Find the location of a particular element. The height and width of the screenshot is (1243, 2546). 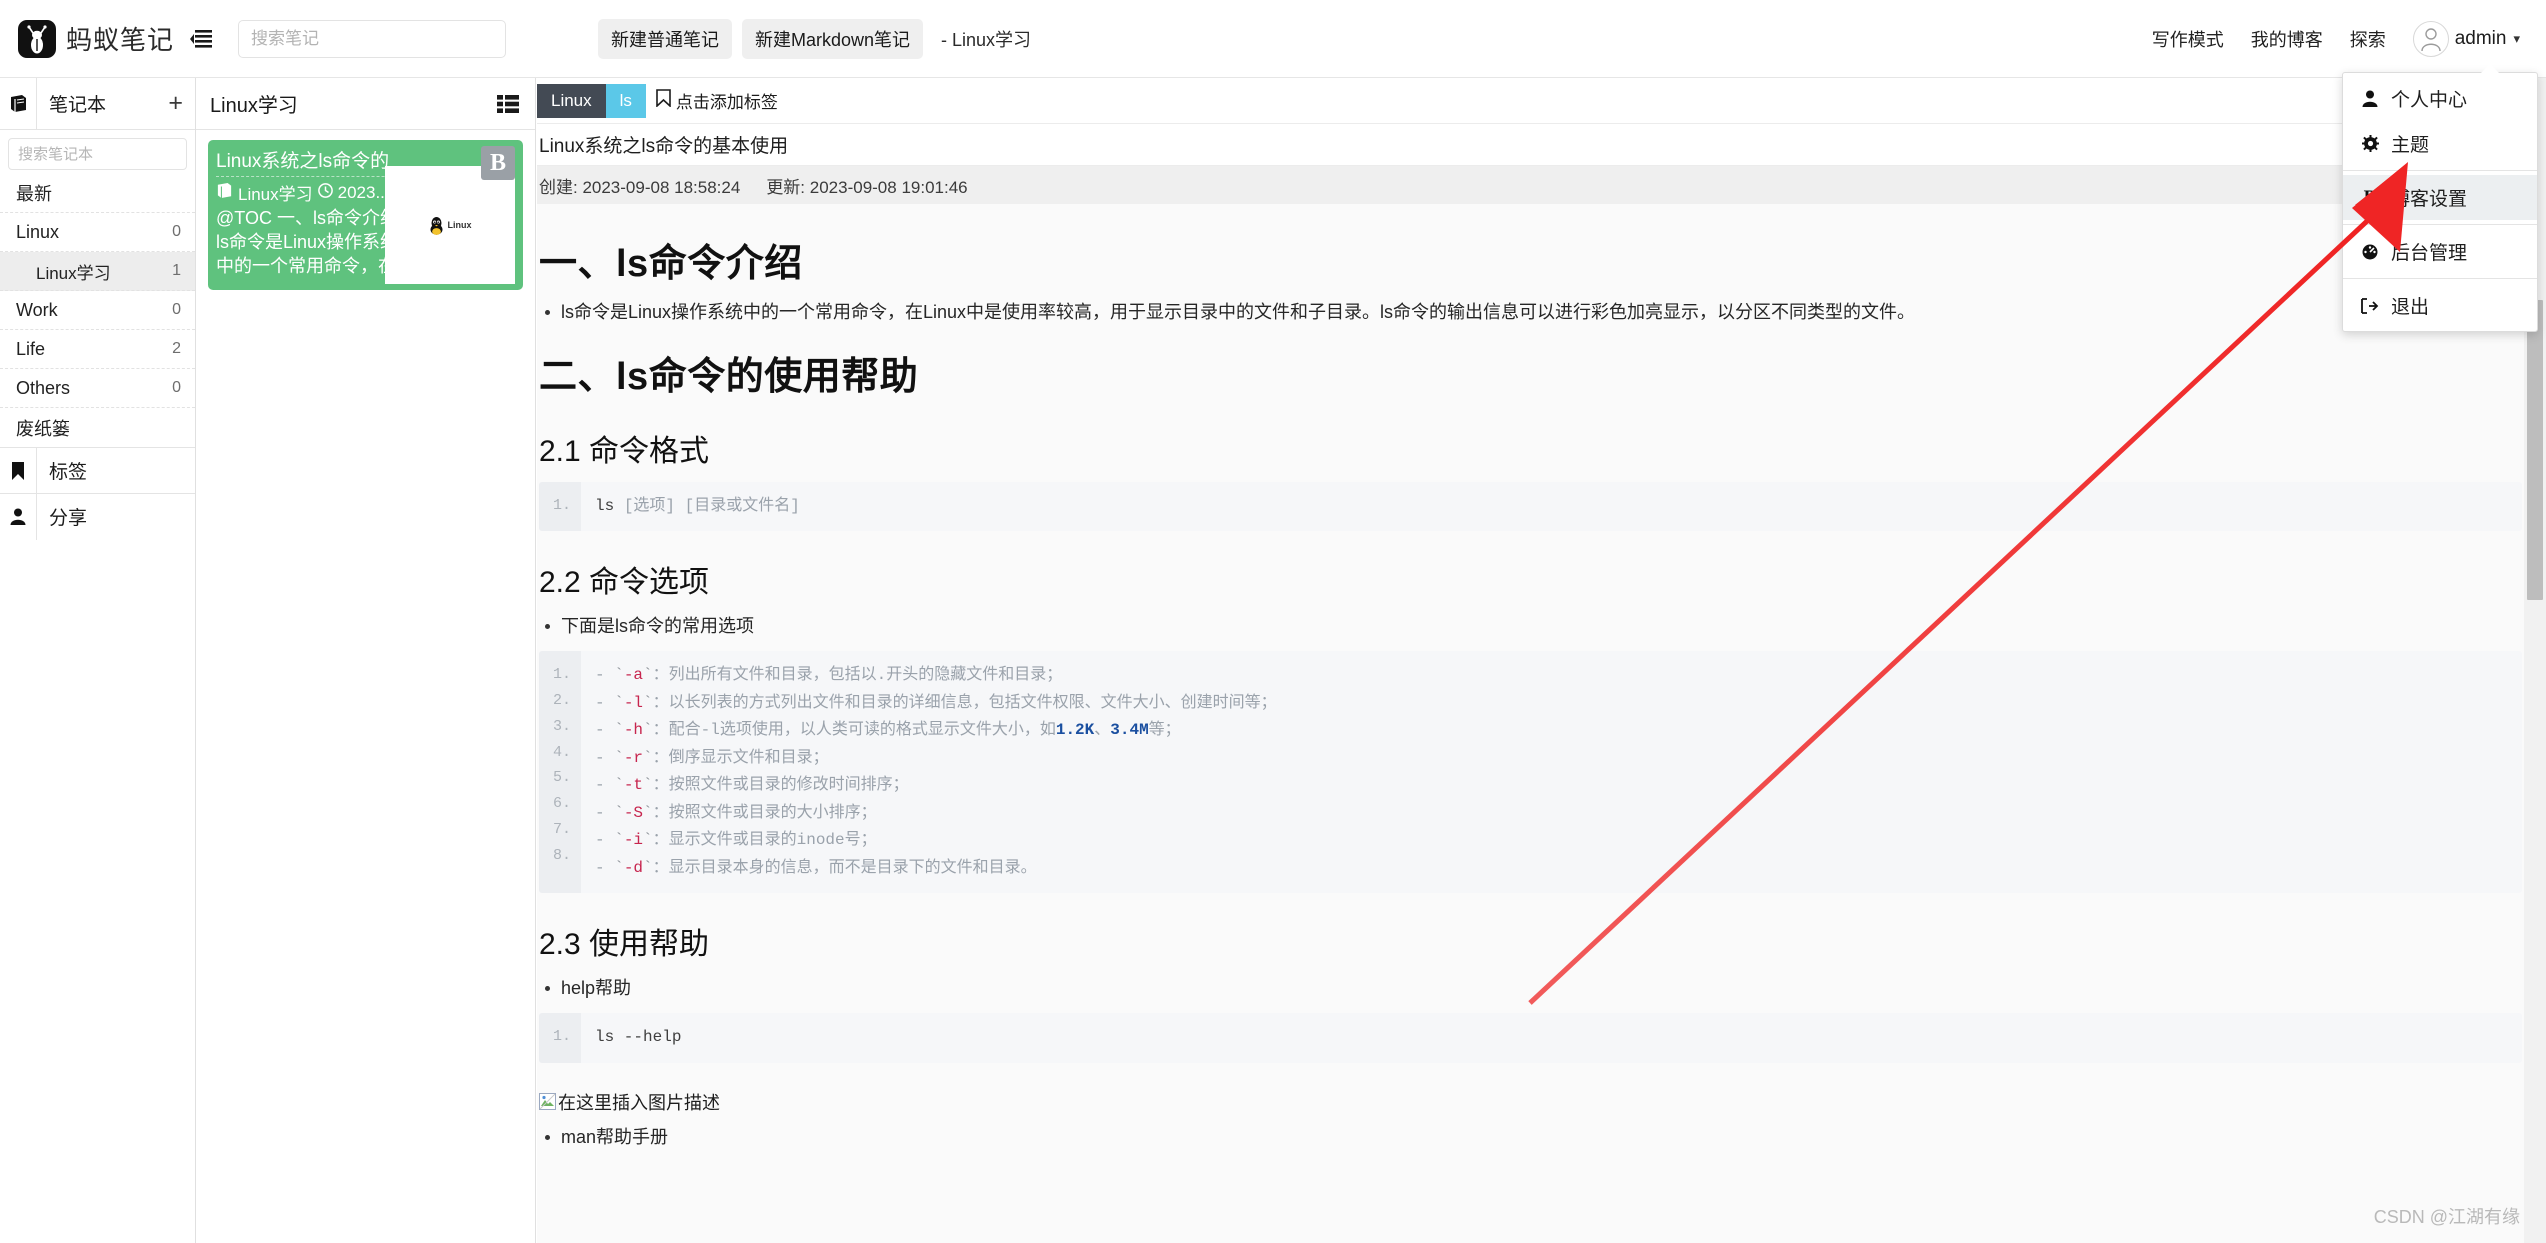

code-line: - `-t`：按照文件或目录的修改时间排序； is located at coordinates (752, 785).